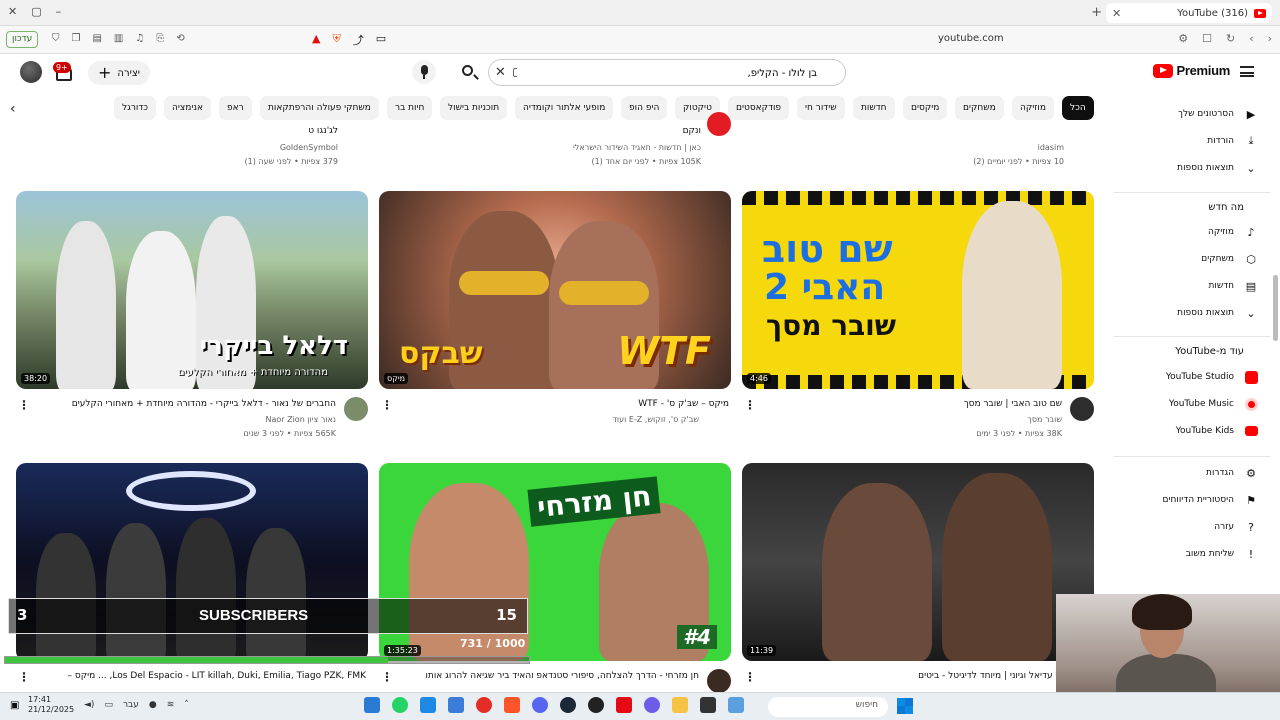 This screenshot has width=1280, height=720. Describe the element at coordinates (484, 705) in the screenshot. I see `youtube-app-icon` at that location.